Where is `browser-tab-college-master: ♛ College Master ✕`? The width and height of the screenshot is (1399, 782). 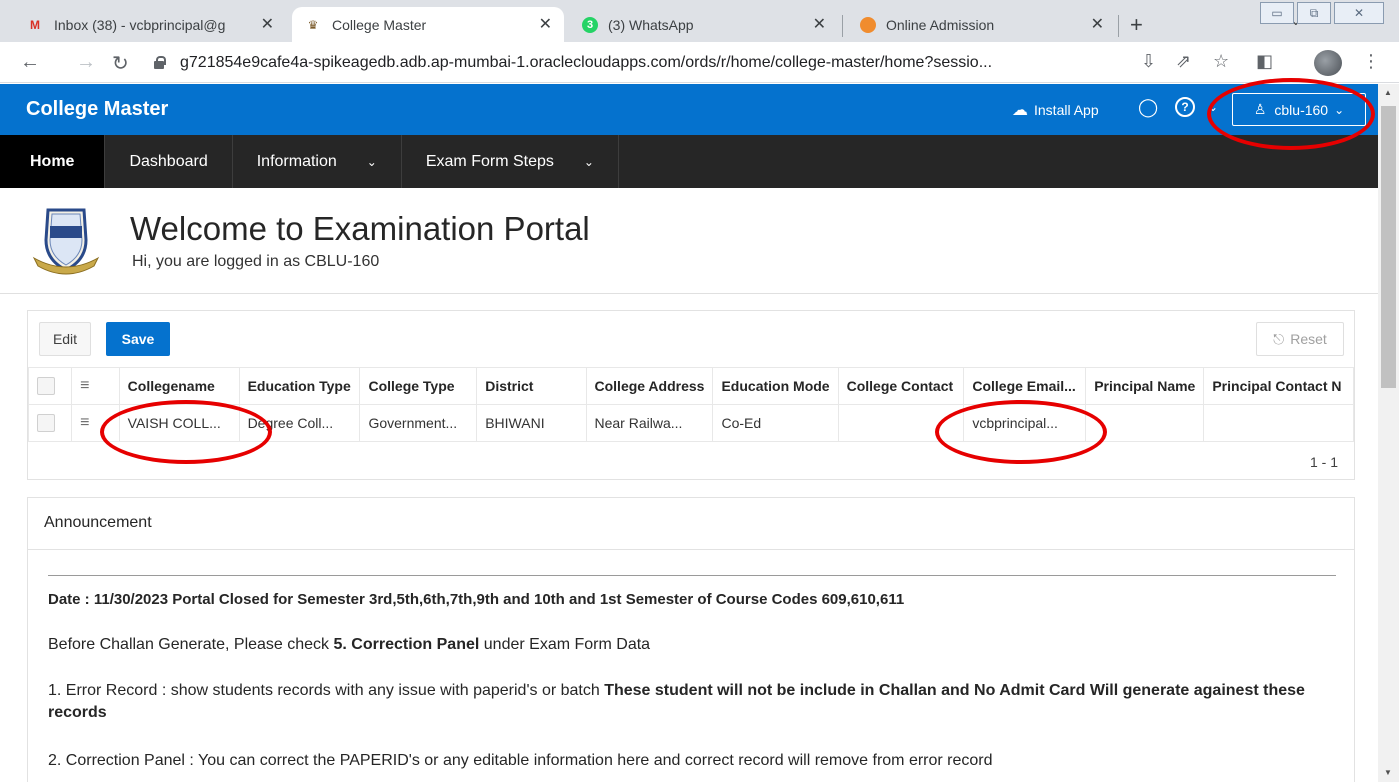
browser-tab-college-master: ♛ College Master ✕ is located at coordinates (428, 24).